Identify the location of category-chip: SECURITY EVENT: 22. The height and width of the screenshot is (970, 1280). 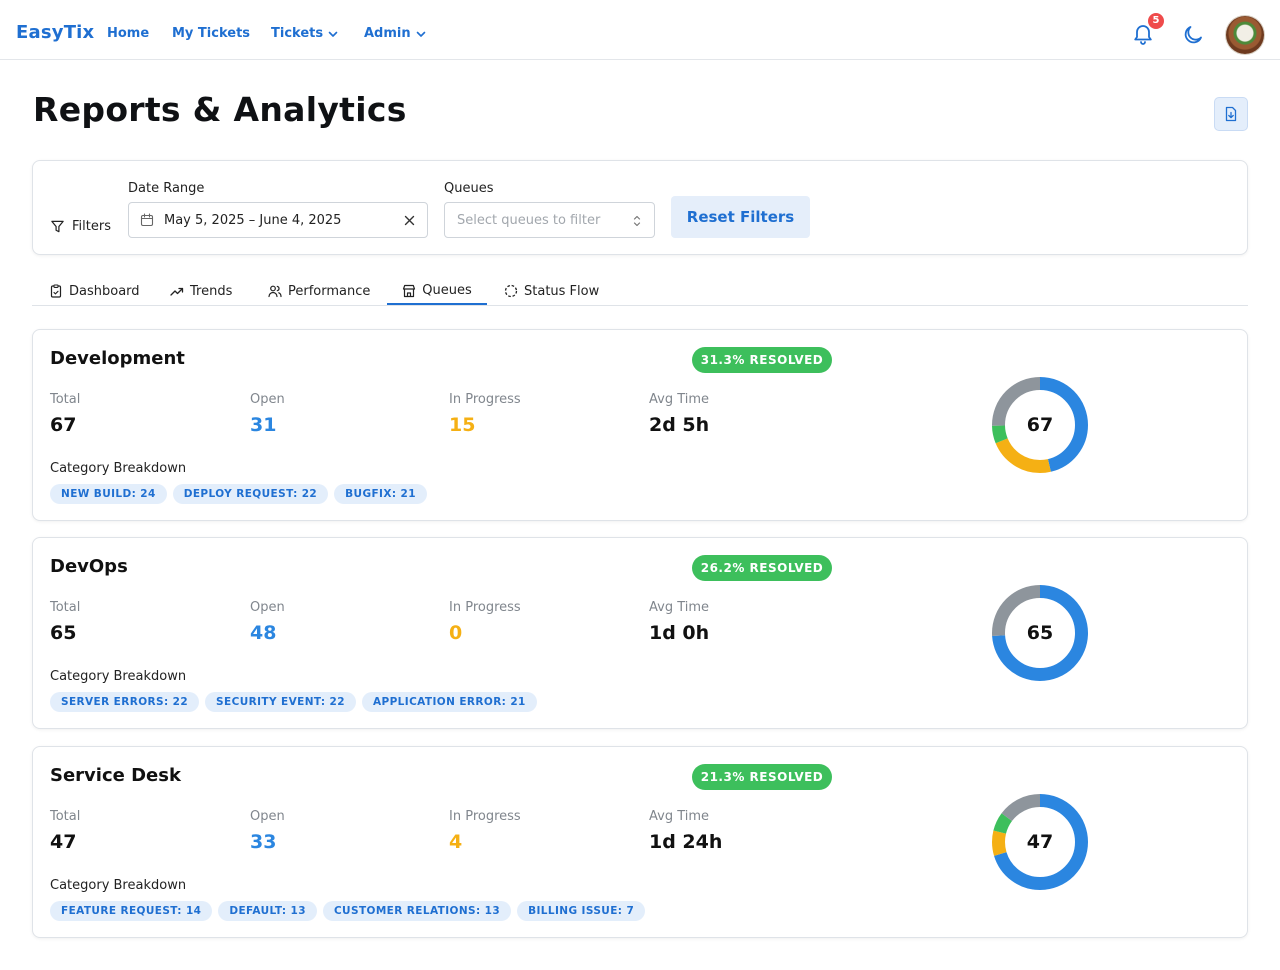
(280, 702).